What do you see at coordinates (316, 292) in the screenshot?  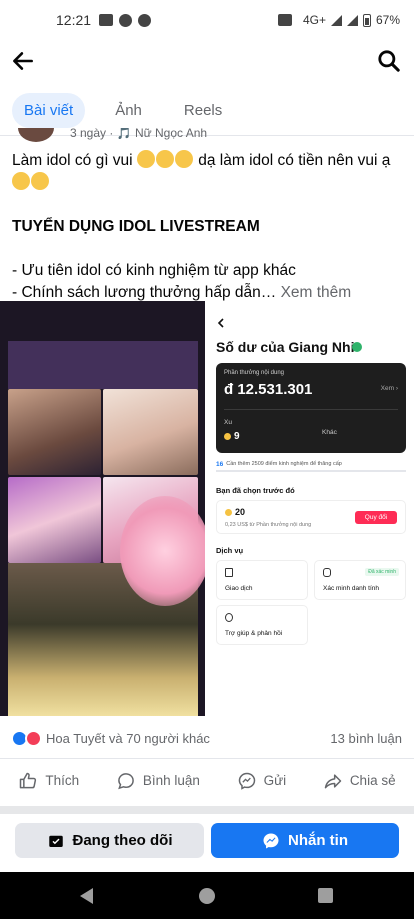 I see `see-more-link: Xem thêm` at bounding box center [316, 292].